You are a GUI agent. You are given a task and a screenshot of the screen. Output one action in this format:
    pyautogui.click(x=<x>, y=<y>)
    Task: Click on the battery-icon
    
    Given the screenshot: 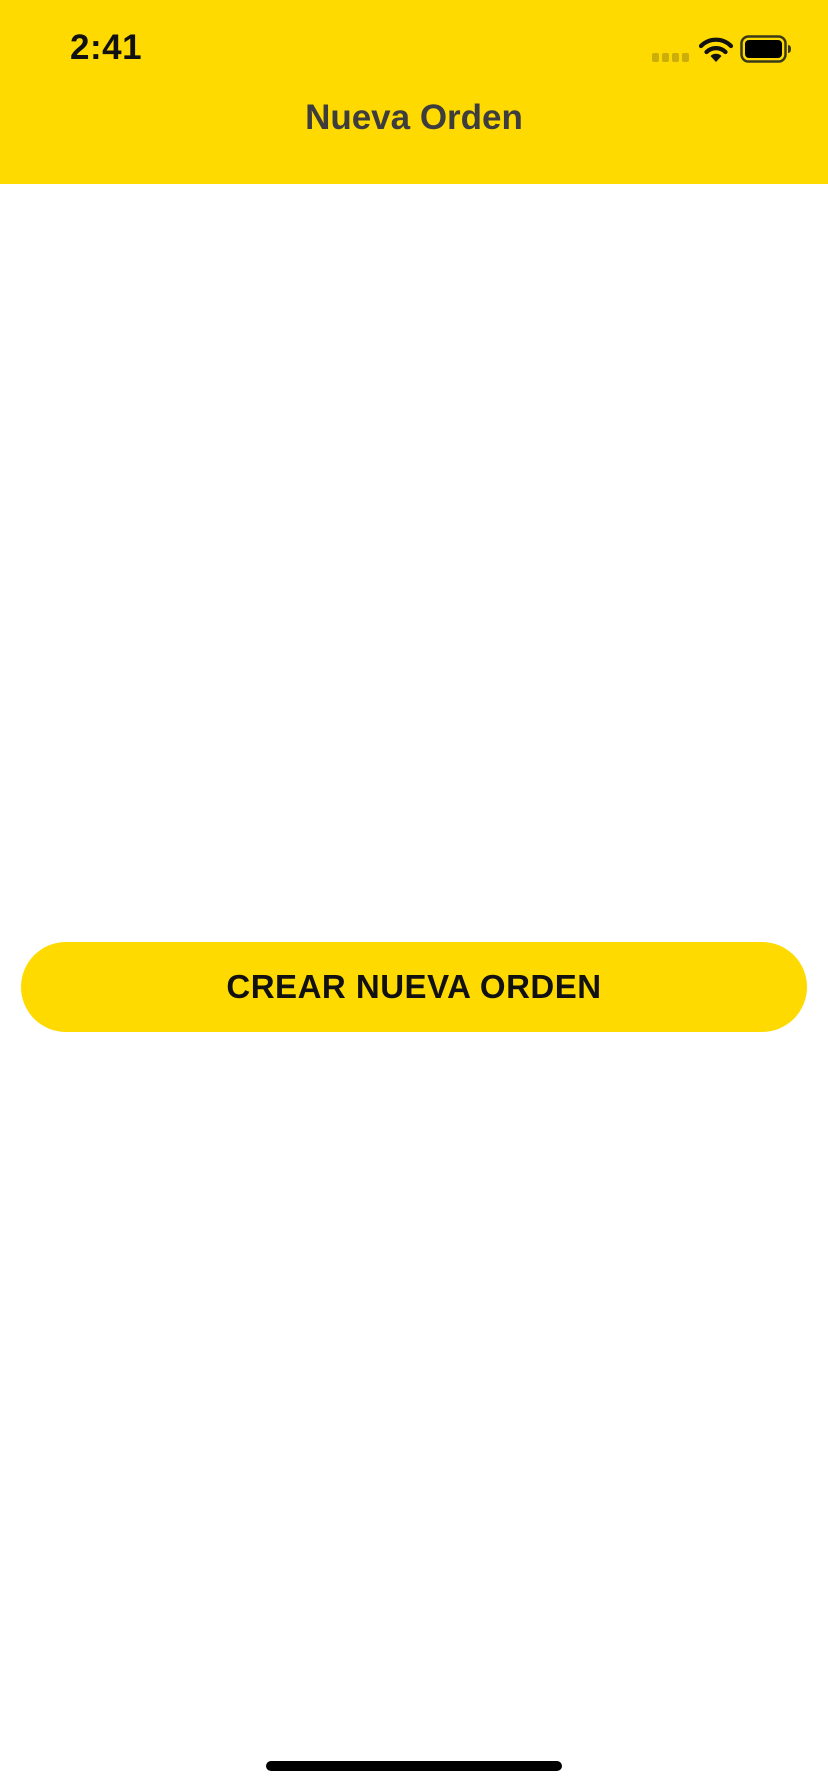 What is the action you would take?
    pyautogui.click(x=765, y=49)
    